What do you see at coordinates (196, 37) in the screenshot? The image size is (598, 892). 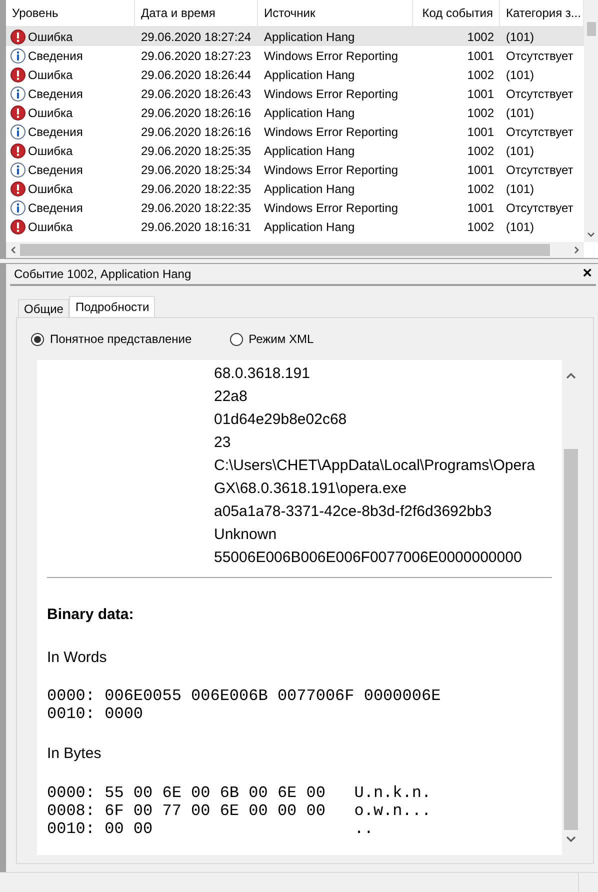 I see `table-cell-text: 29.06.2020 18:27:24` at bounding box center [196, 37].